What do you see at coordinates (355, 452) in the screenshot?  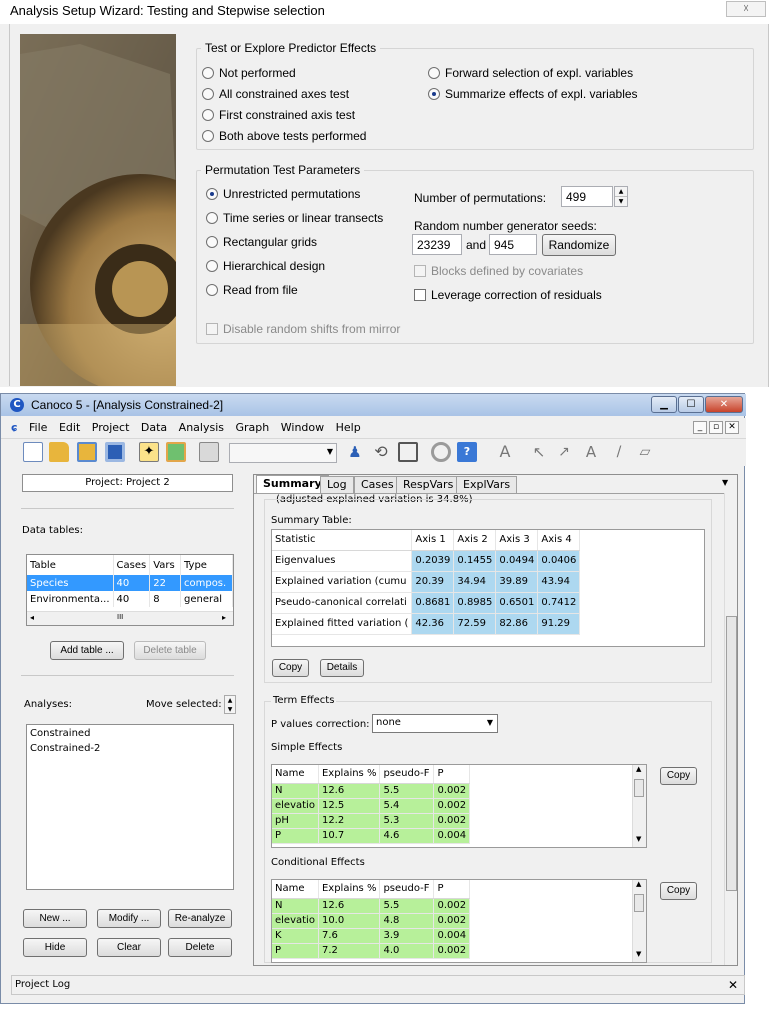 I see `graph-icon: ♟` at bounding box center [355, 452].